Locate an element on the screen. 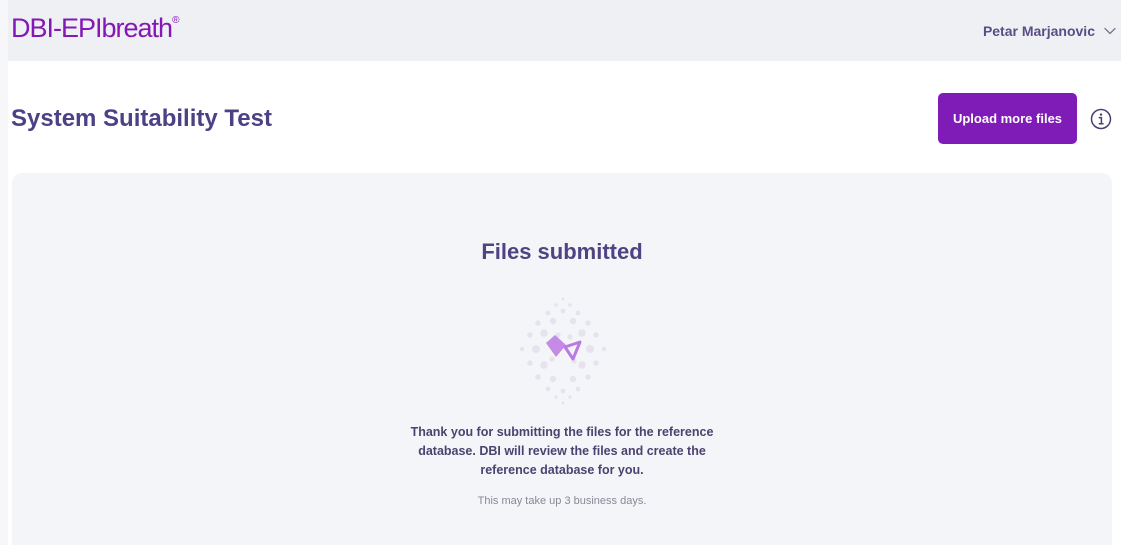 This screenshot has width=1121, height=545. dotted-sphere-with-arrow-icon is located at coordinates (563, 351).